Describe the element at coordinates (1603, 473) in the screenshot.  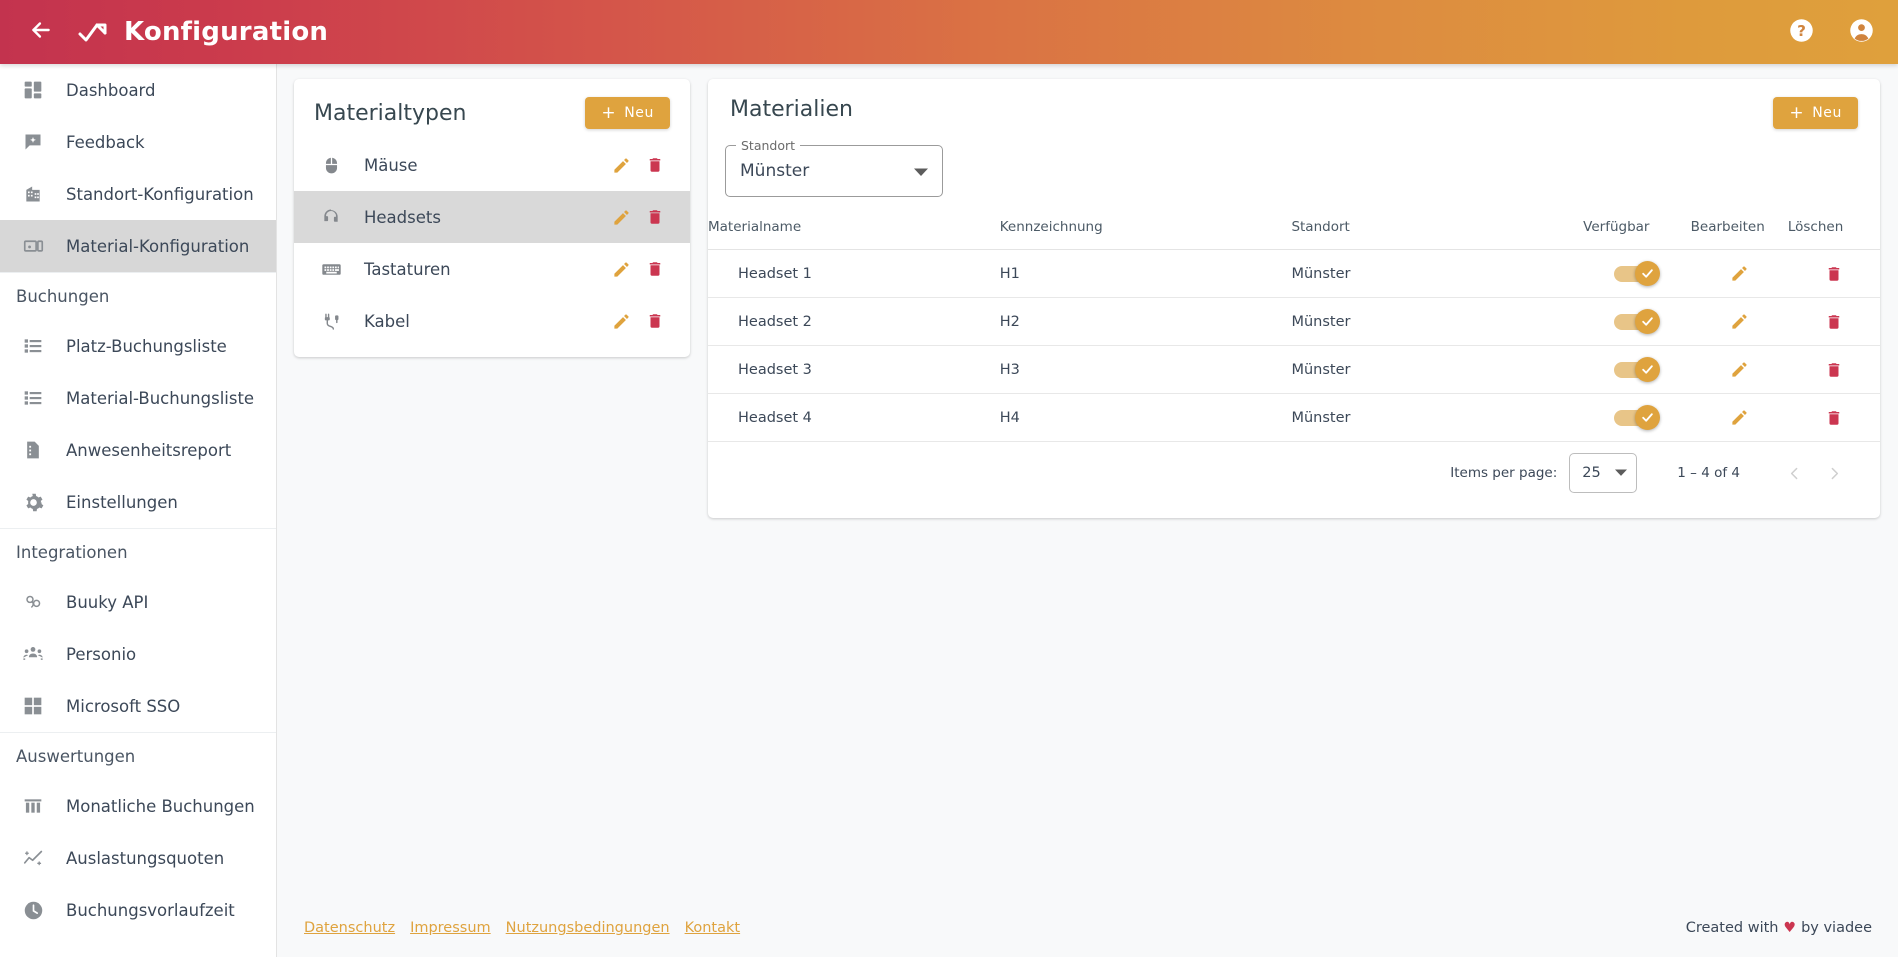
I see `page-size-select: 25` at that location.